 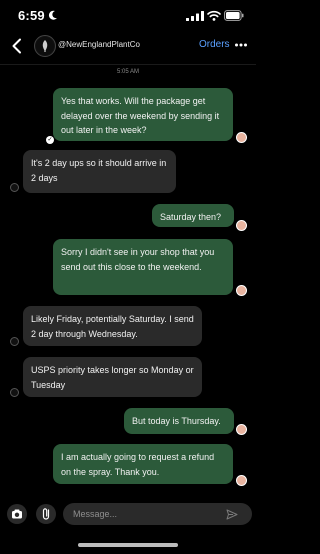 I want to click on message-composer, so click(x=128, y=515).